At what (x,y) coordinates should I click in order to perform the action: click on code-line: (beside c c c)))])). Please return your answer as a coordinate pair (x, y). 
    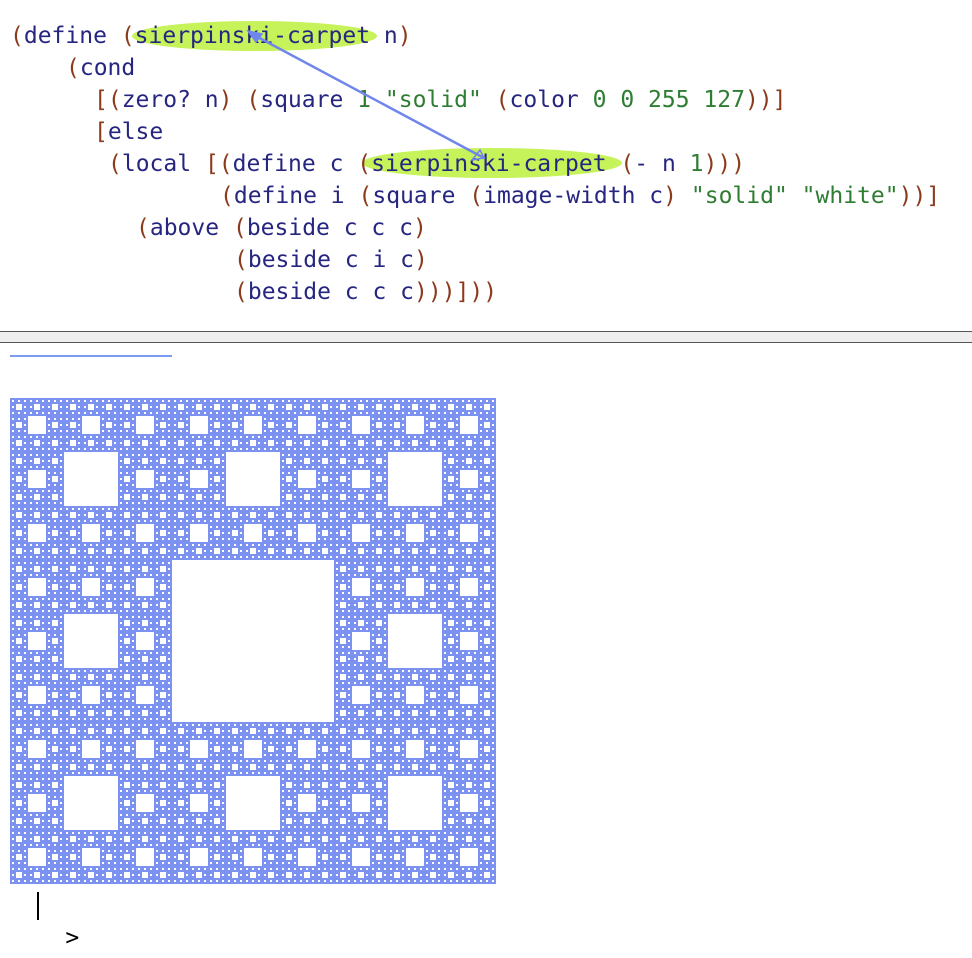
    Looking at the image, I should click on (365, 292).